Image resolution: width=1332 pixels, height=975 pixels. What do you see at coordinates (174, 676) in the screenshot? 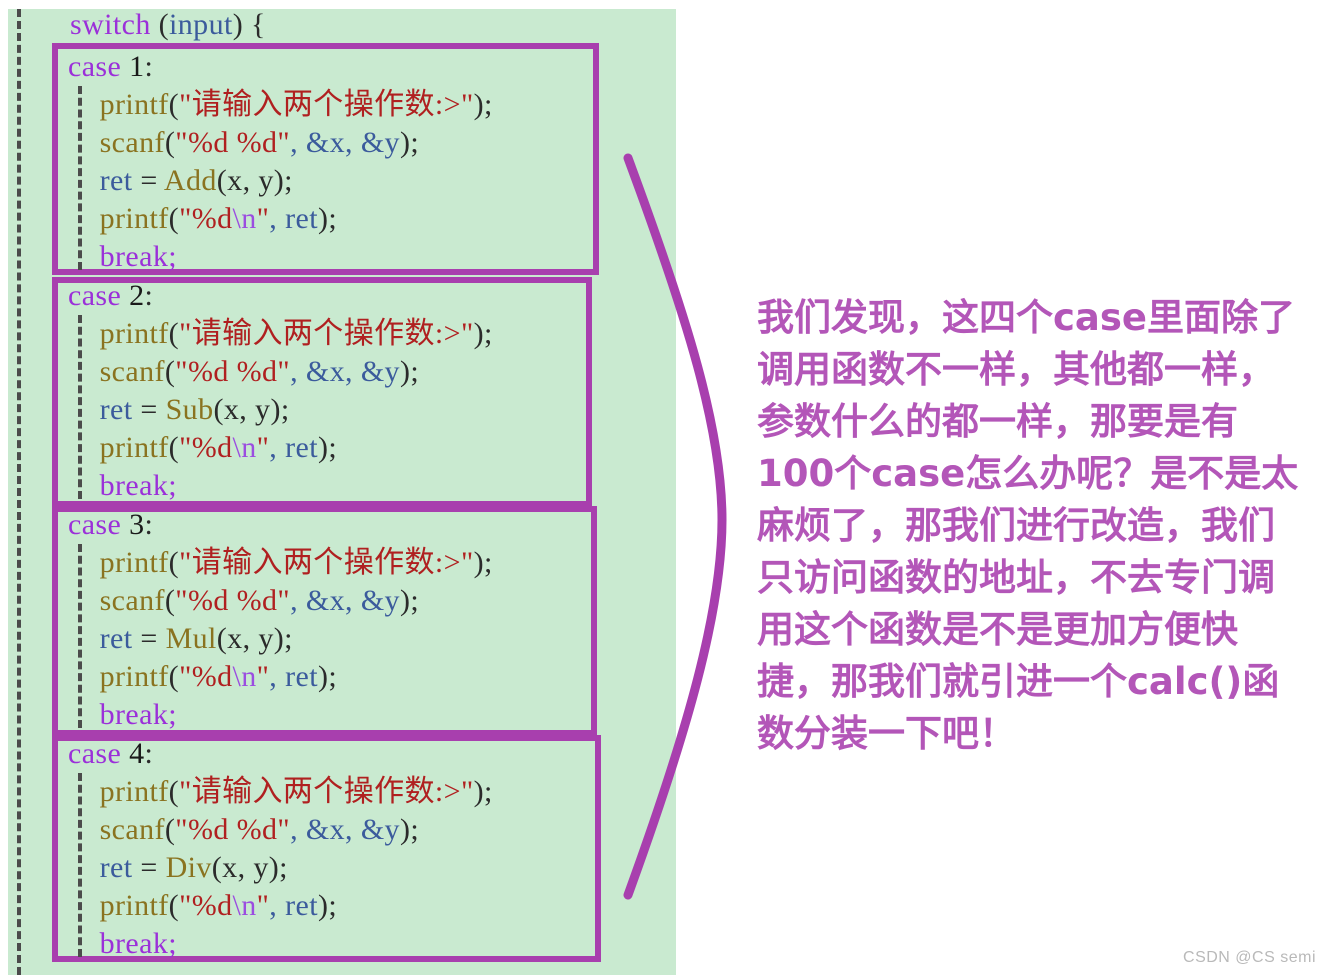
I see `printf-result-open-3: (` at bounding box center [174, 676].